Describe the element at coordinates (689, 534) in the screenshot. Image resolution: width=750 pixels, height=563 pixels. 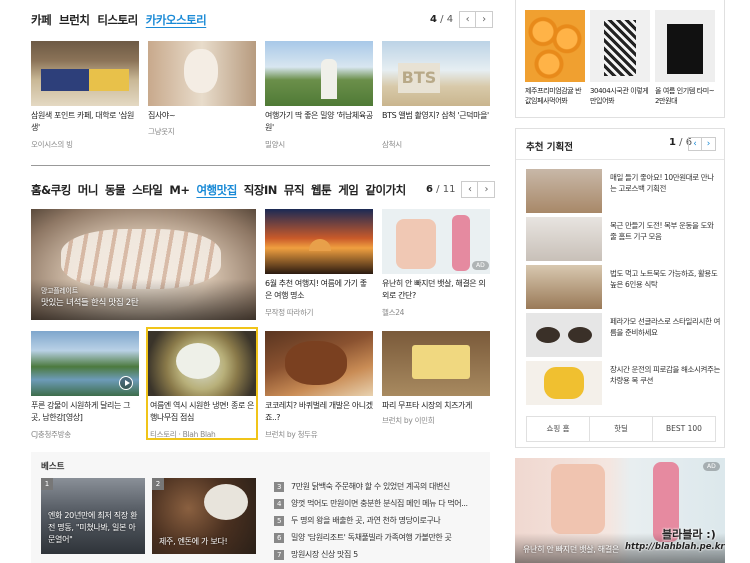
I see `watermark-title: 블라블라 :)` at that location.